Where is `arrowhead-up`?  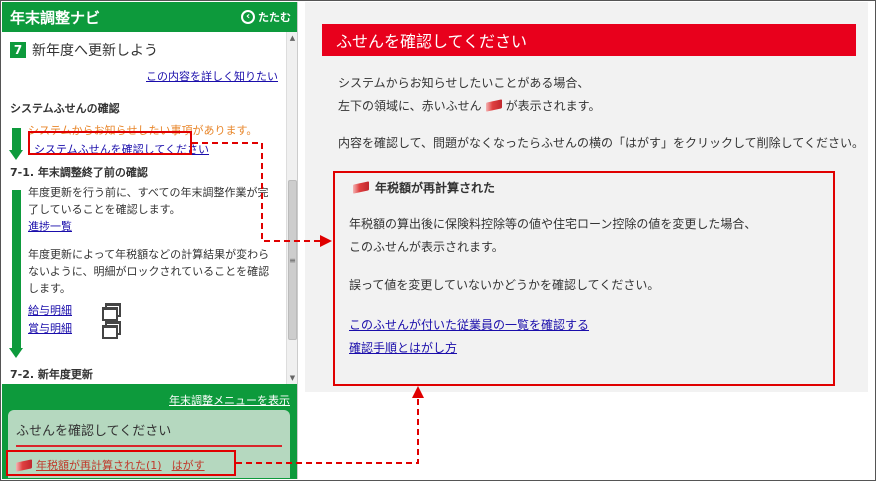 arrowhead-up is located at coordinates (418, 392).